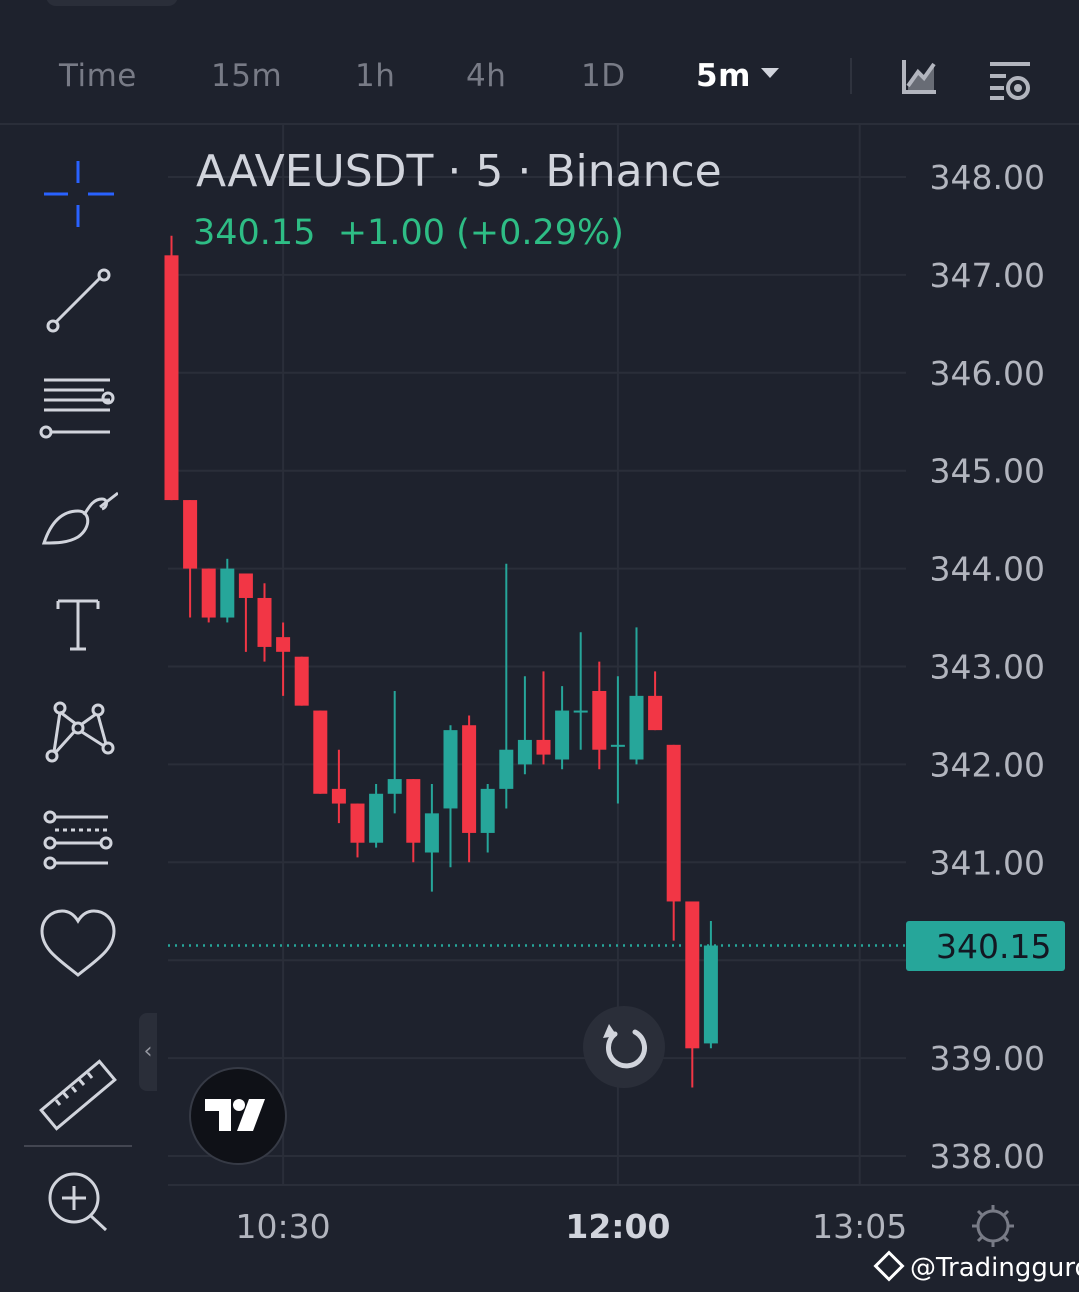  I want to click on last-price-tag-label: 340.15, so click(994, 946).